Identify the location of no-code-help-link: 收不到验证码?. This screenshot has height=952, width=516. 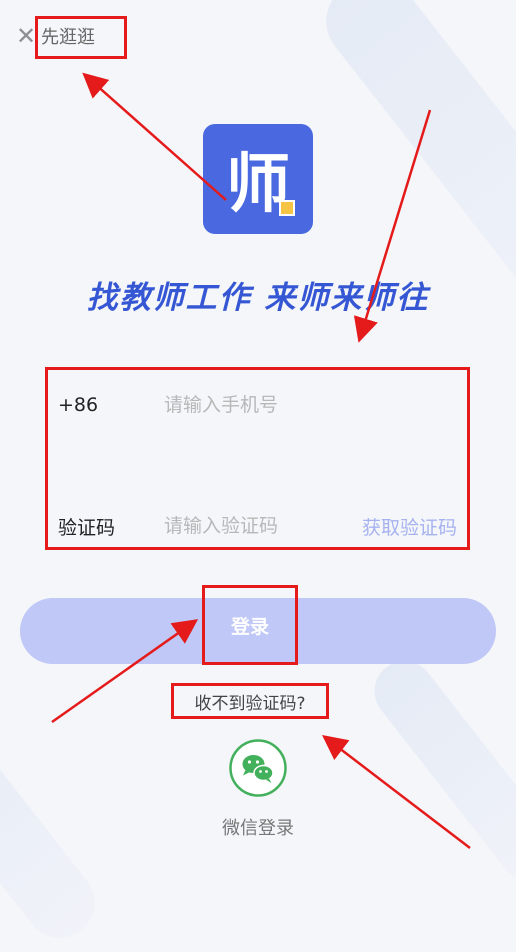
(250, 701).